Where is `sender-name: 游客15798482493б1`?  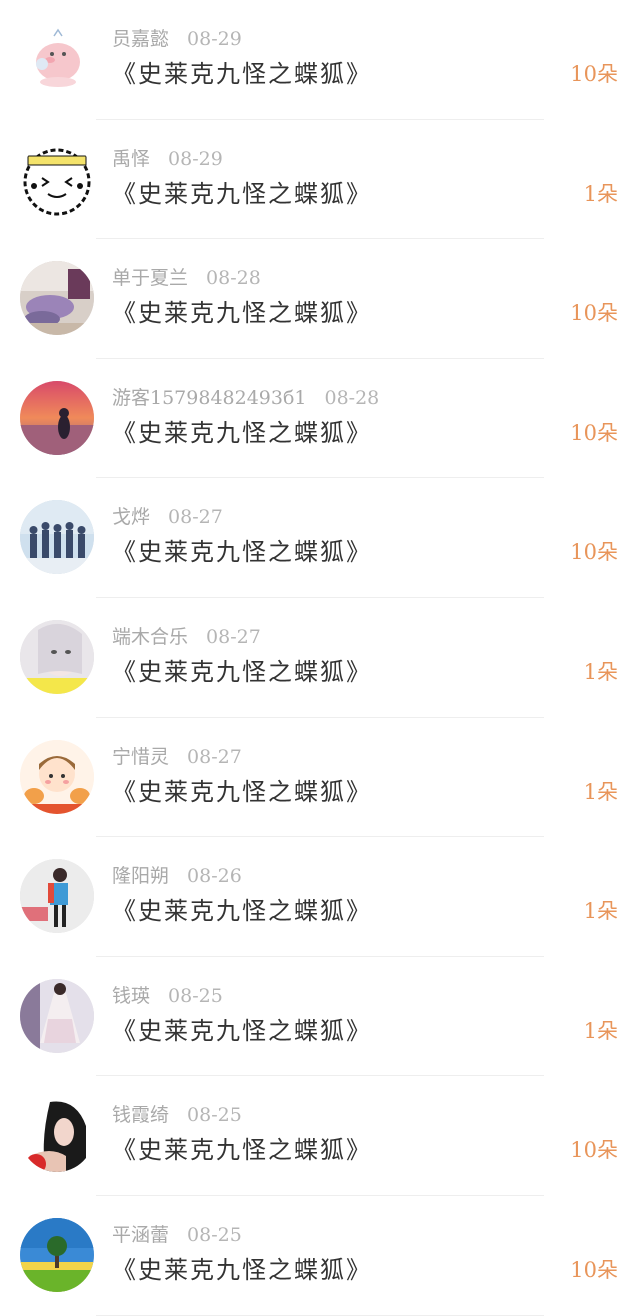
sender-name: 游客15798482493б1 is located at coordinates (209, 397).